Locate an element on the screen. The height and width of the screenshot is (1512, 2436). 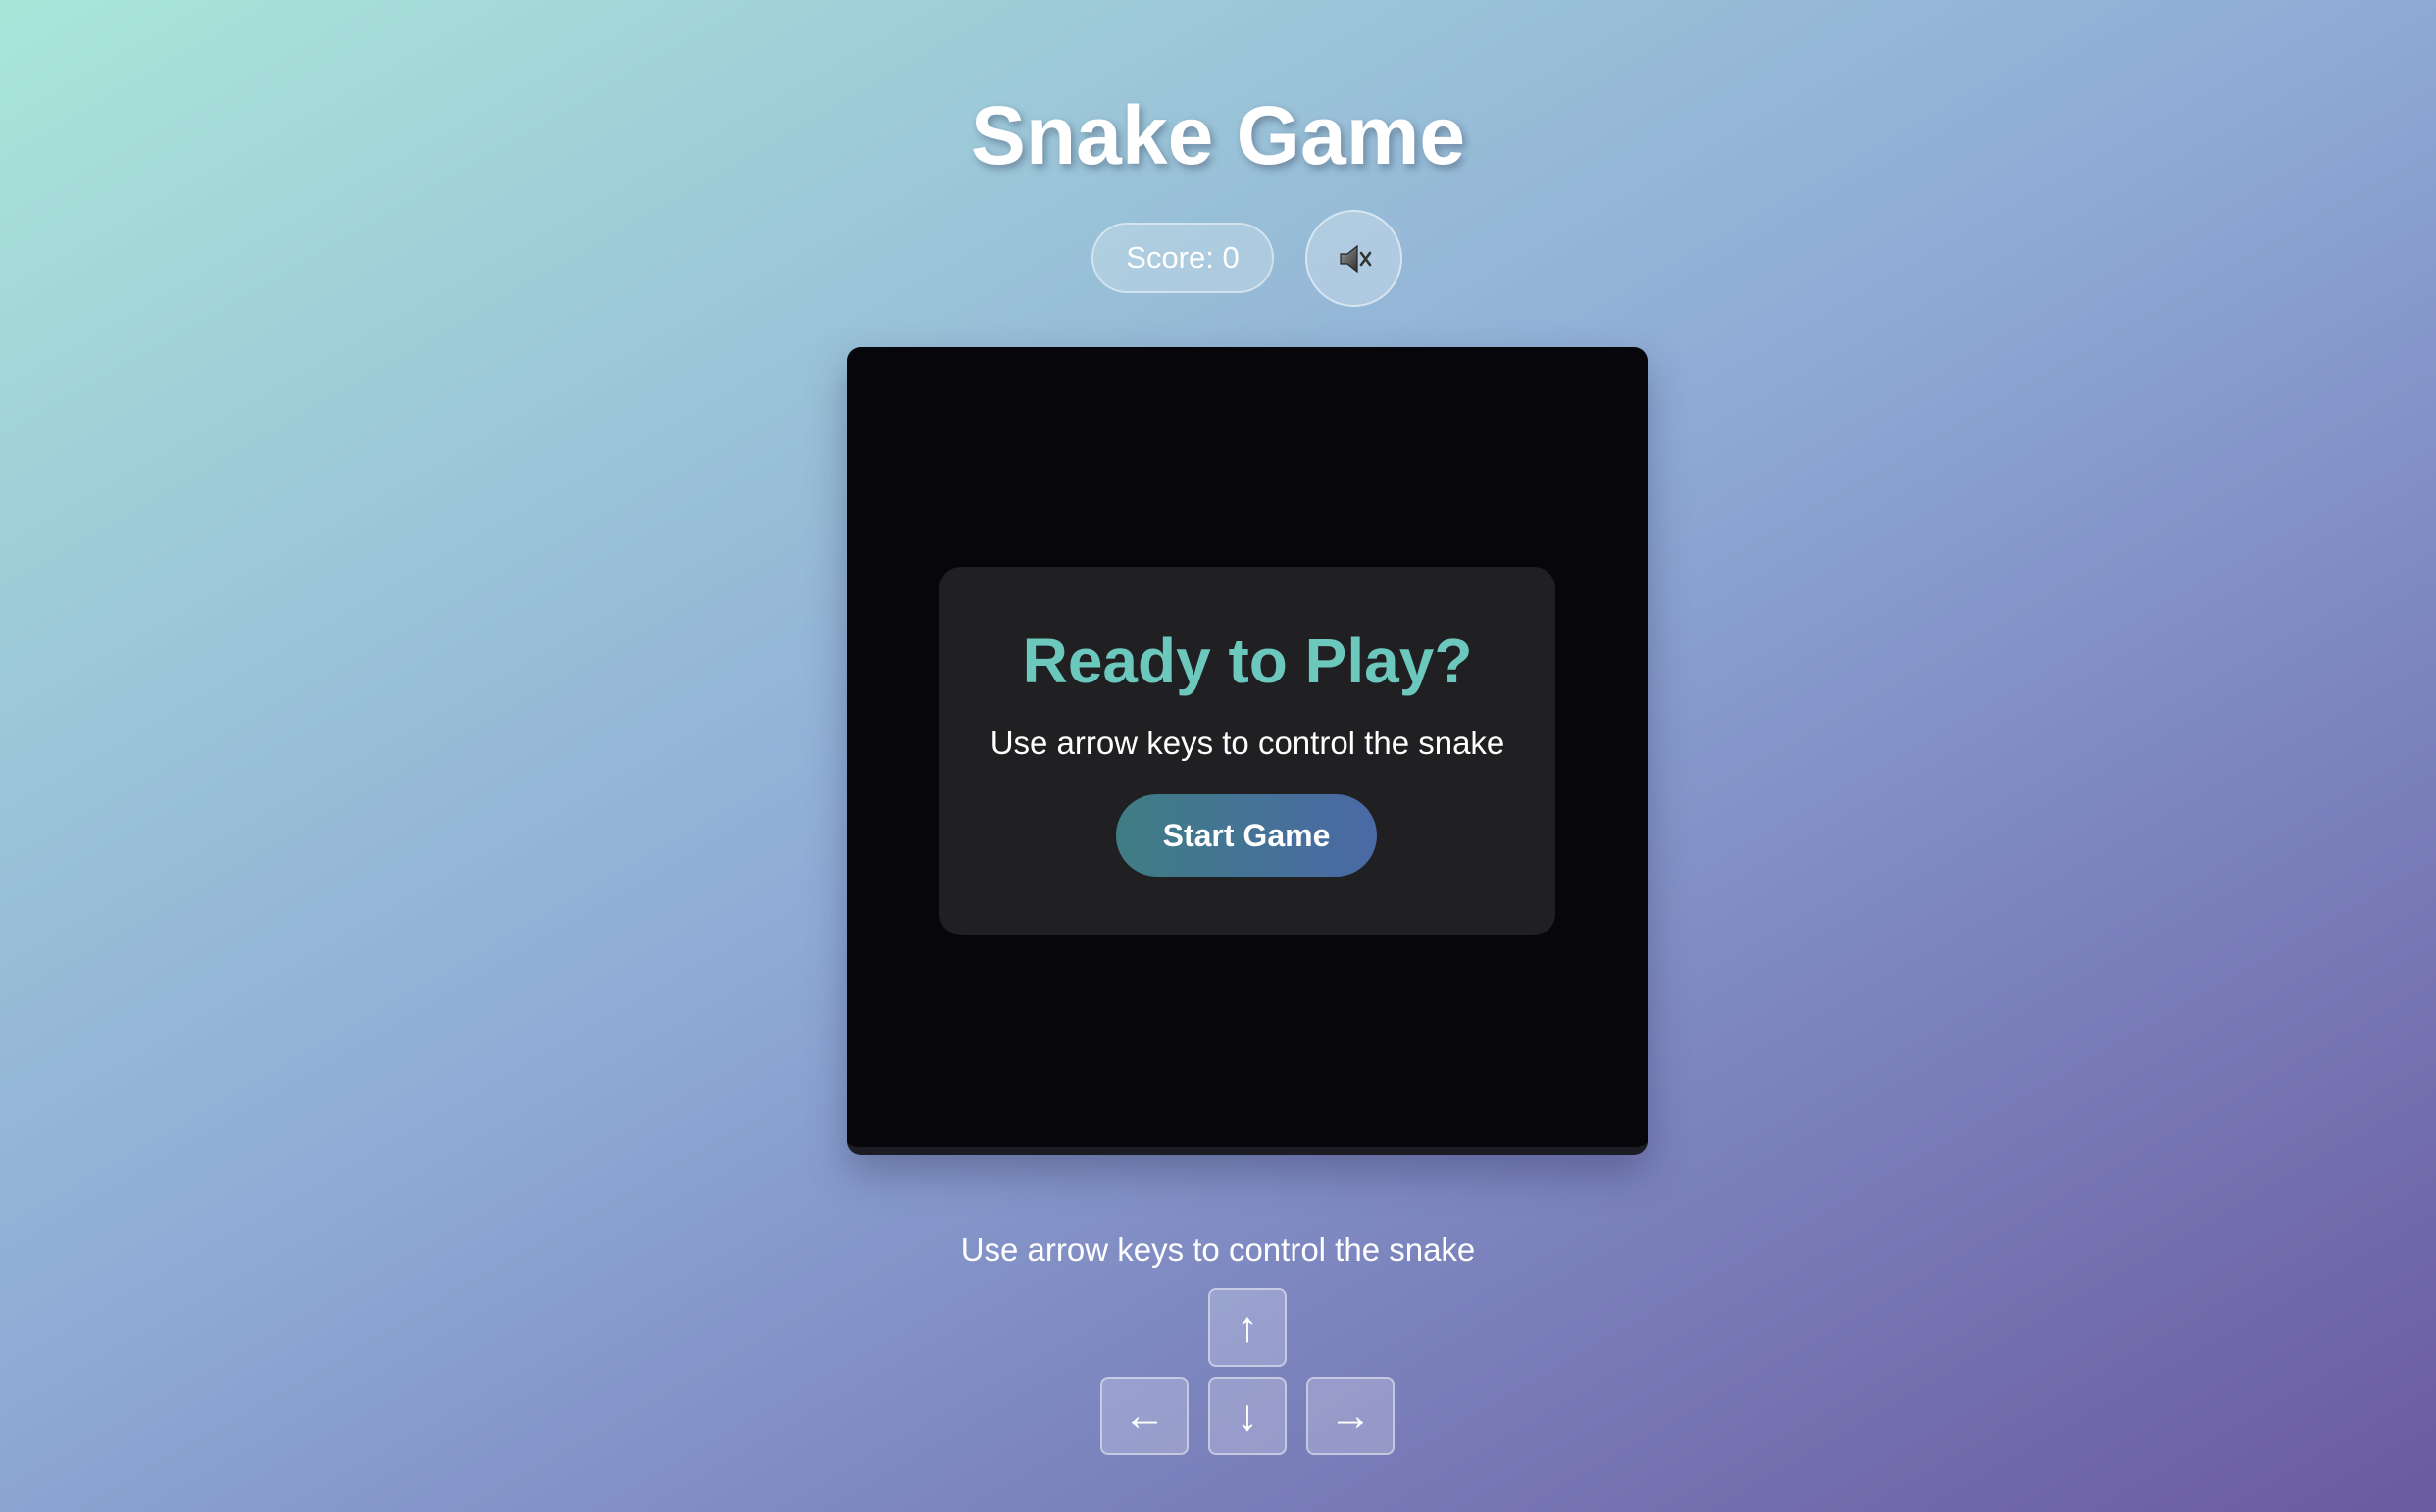
arrow-right-button: → is located at coordinates (1350, 1416).